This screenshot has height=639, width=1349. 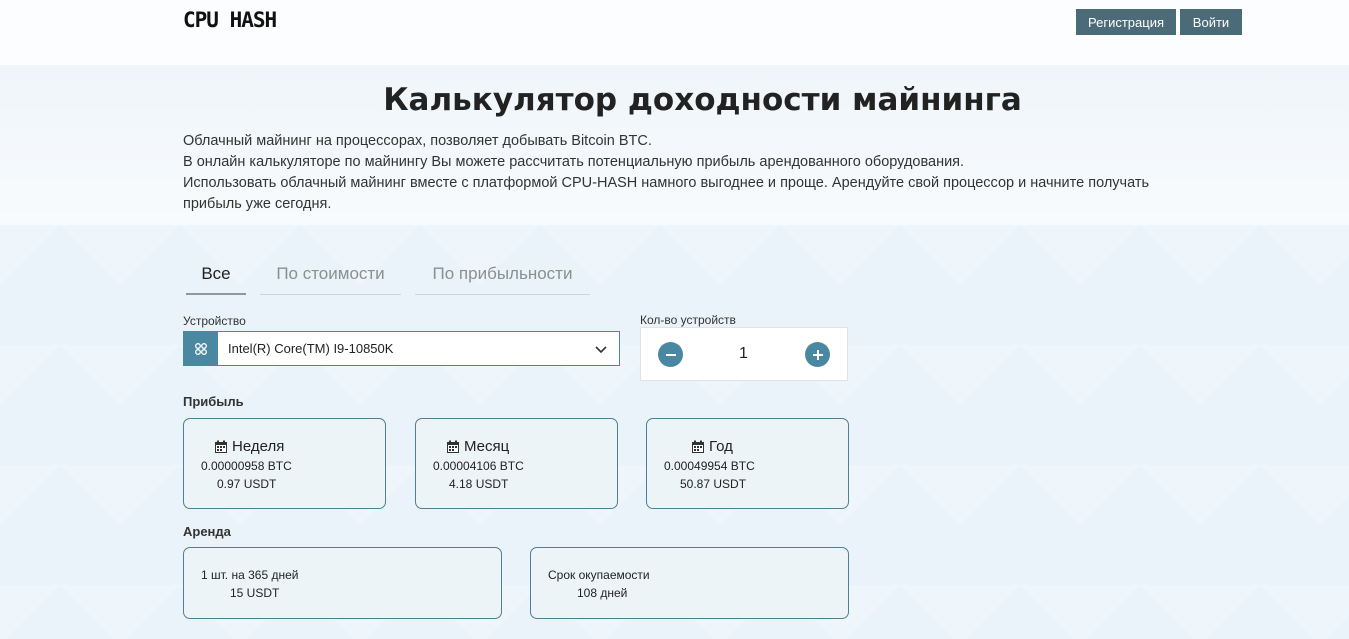 What do you see at coordinates (246, 466) in the screenshot?
I see `card-btc-value: 0.00000958 BTC` at bounding box center [246, 466].